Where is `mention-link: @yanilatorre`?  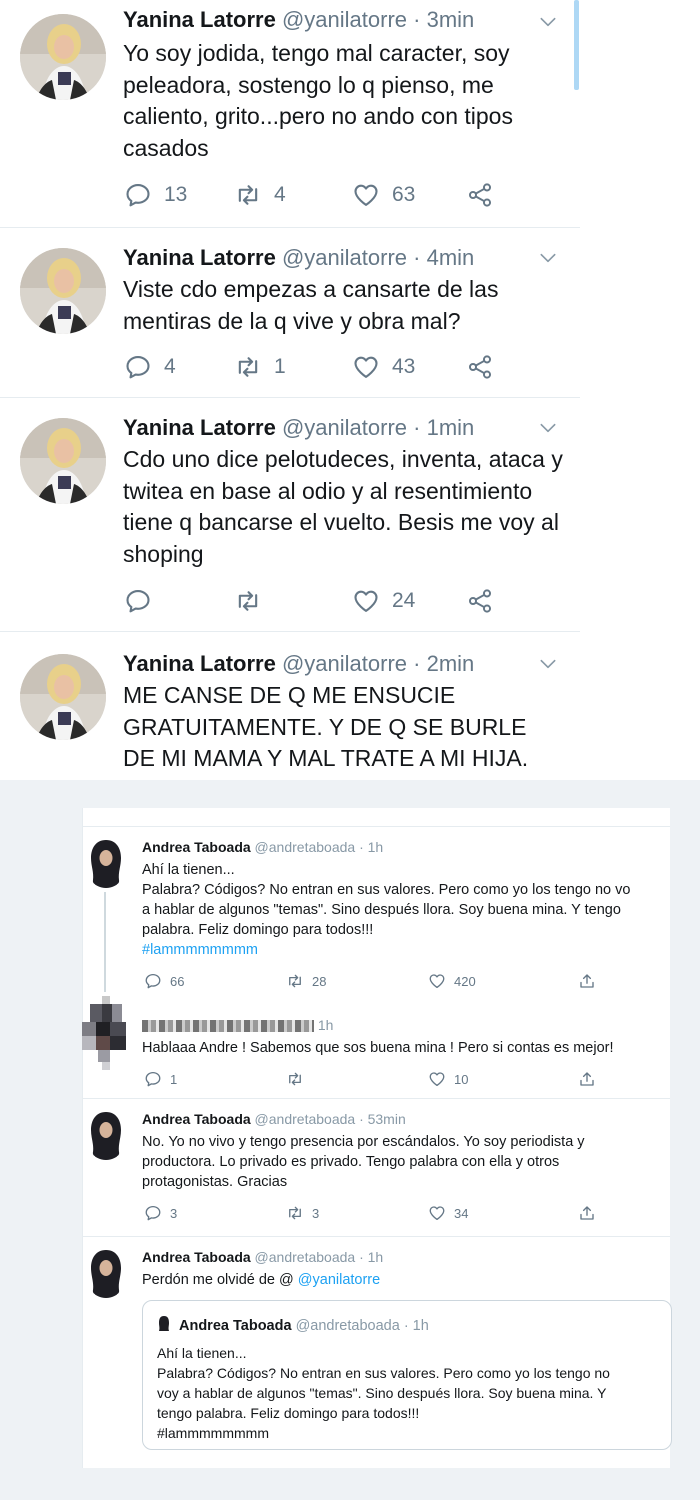
mention-link: @yanilatorre is located at coordinates (339, 1280).